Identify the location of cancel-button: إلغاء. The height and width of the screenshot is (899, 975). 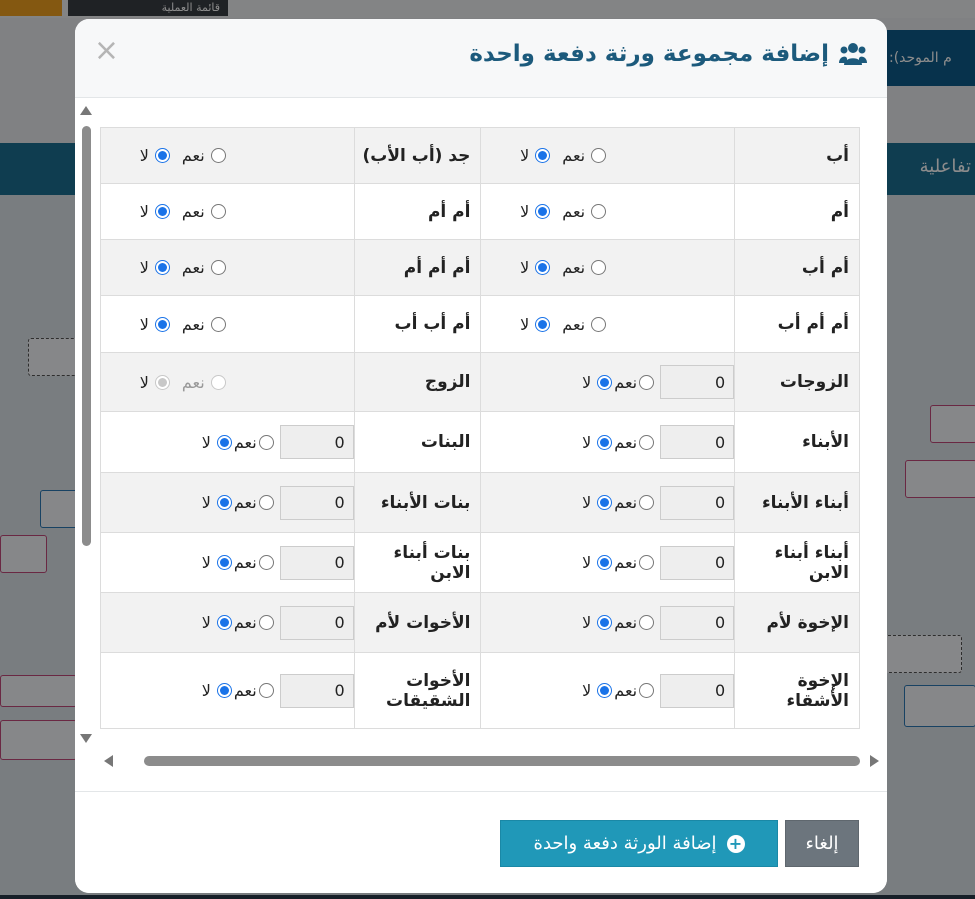
(822, 843).